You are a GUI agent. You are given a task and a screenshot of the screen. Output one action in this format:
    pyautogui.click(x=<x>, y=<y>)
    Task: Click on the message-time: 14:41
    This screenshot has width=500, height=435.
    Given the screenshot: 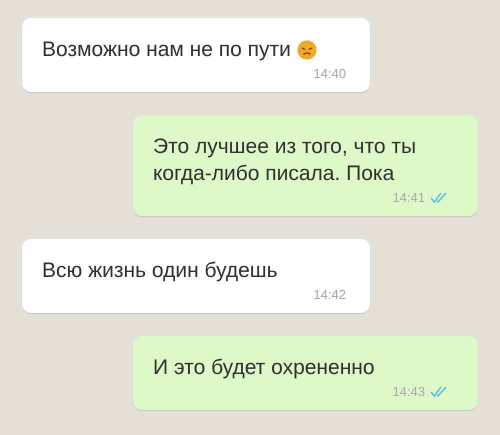 What is the action you would take?
    pyautogui.click(x=408, y=198)
    